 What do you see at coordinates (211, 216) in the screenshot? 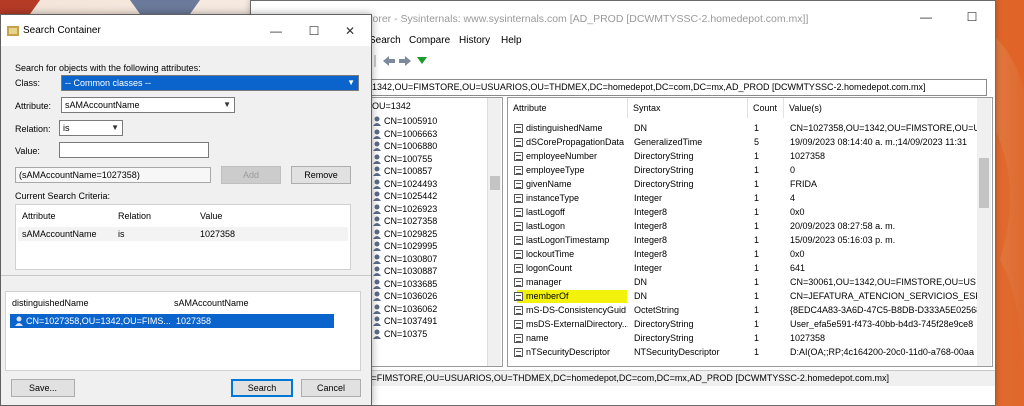
I see `criteria-header-value: Value` at bounding box center [211, 216].